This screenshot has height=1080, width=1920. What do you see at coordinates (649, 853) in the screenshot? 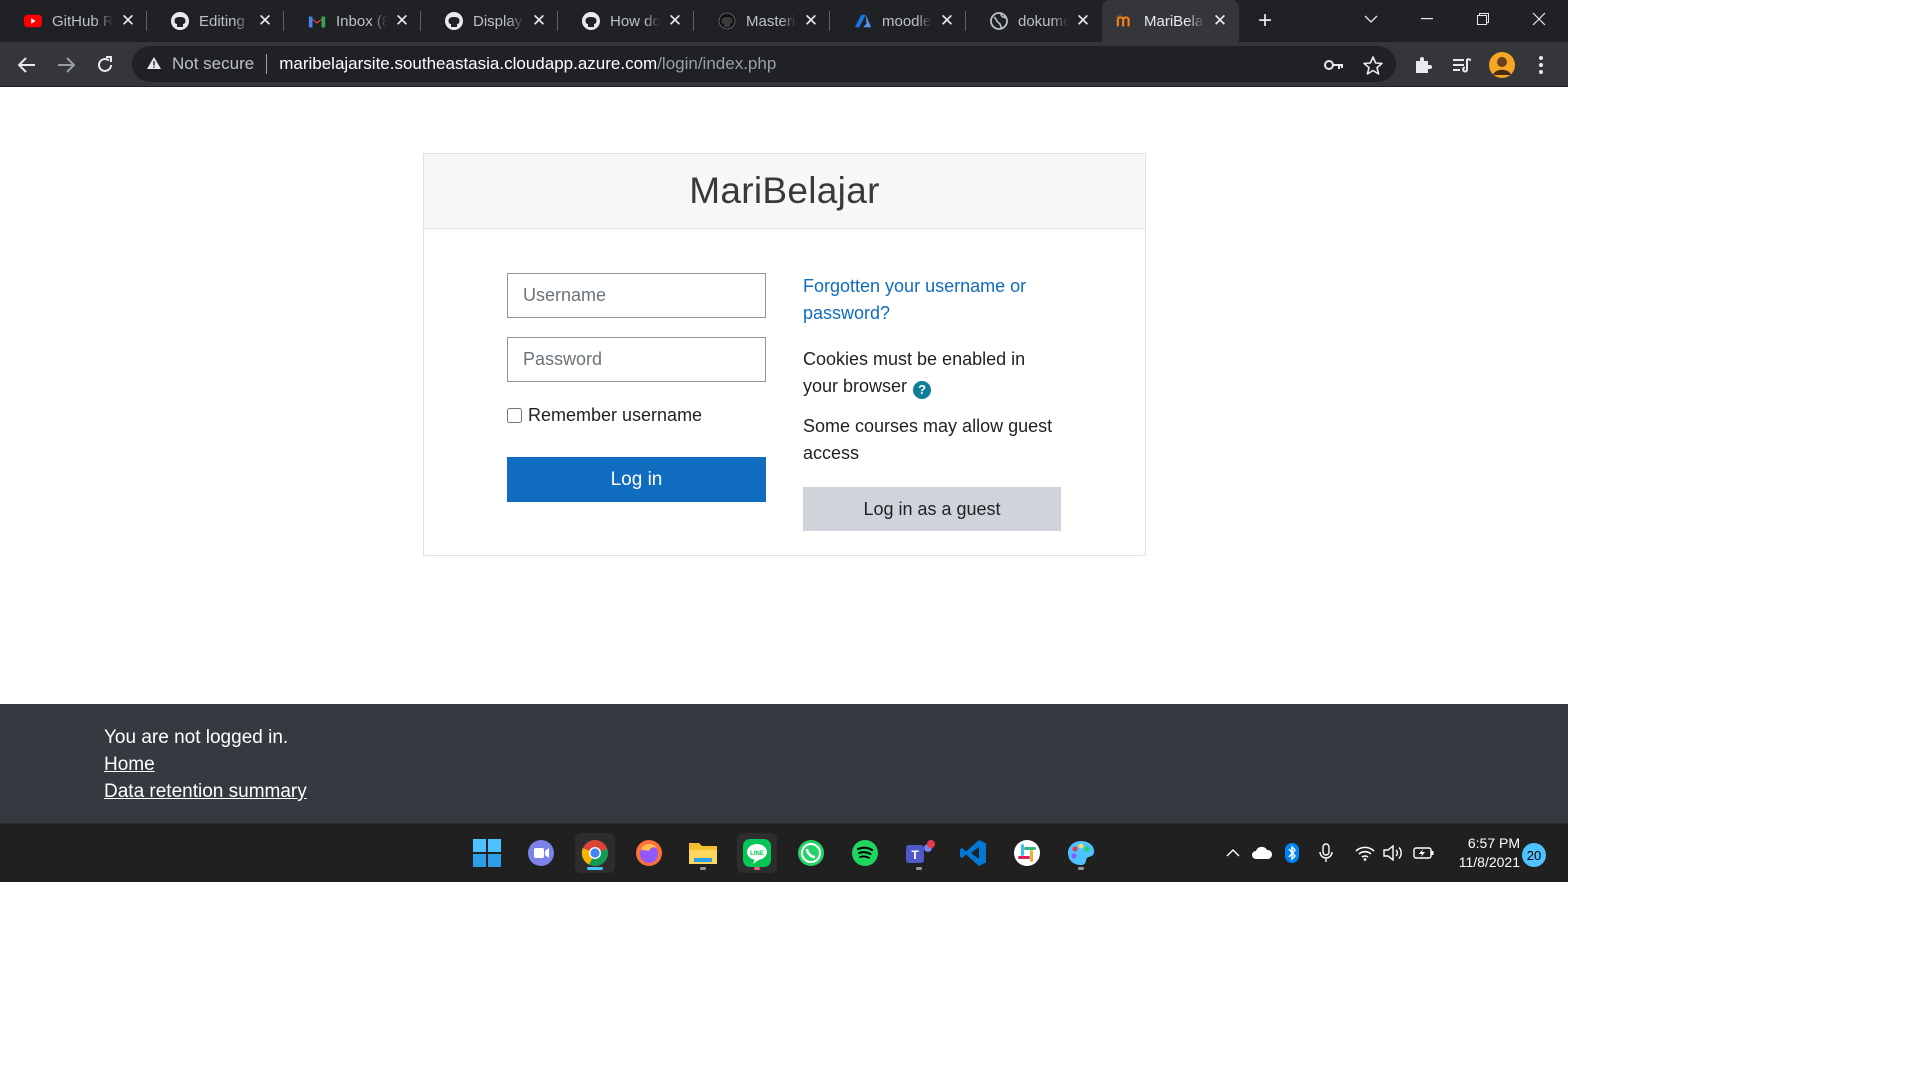
I see `firefox-icon` at bounding box center [649, 853].